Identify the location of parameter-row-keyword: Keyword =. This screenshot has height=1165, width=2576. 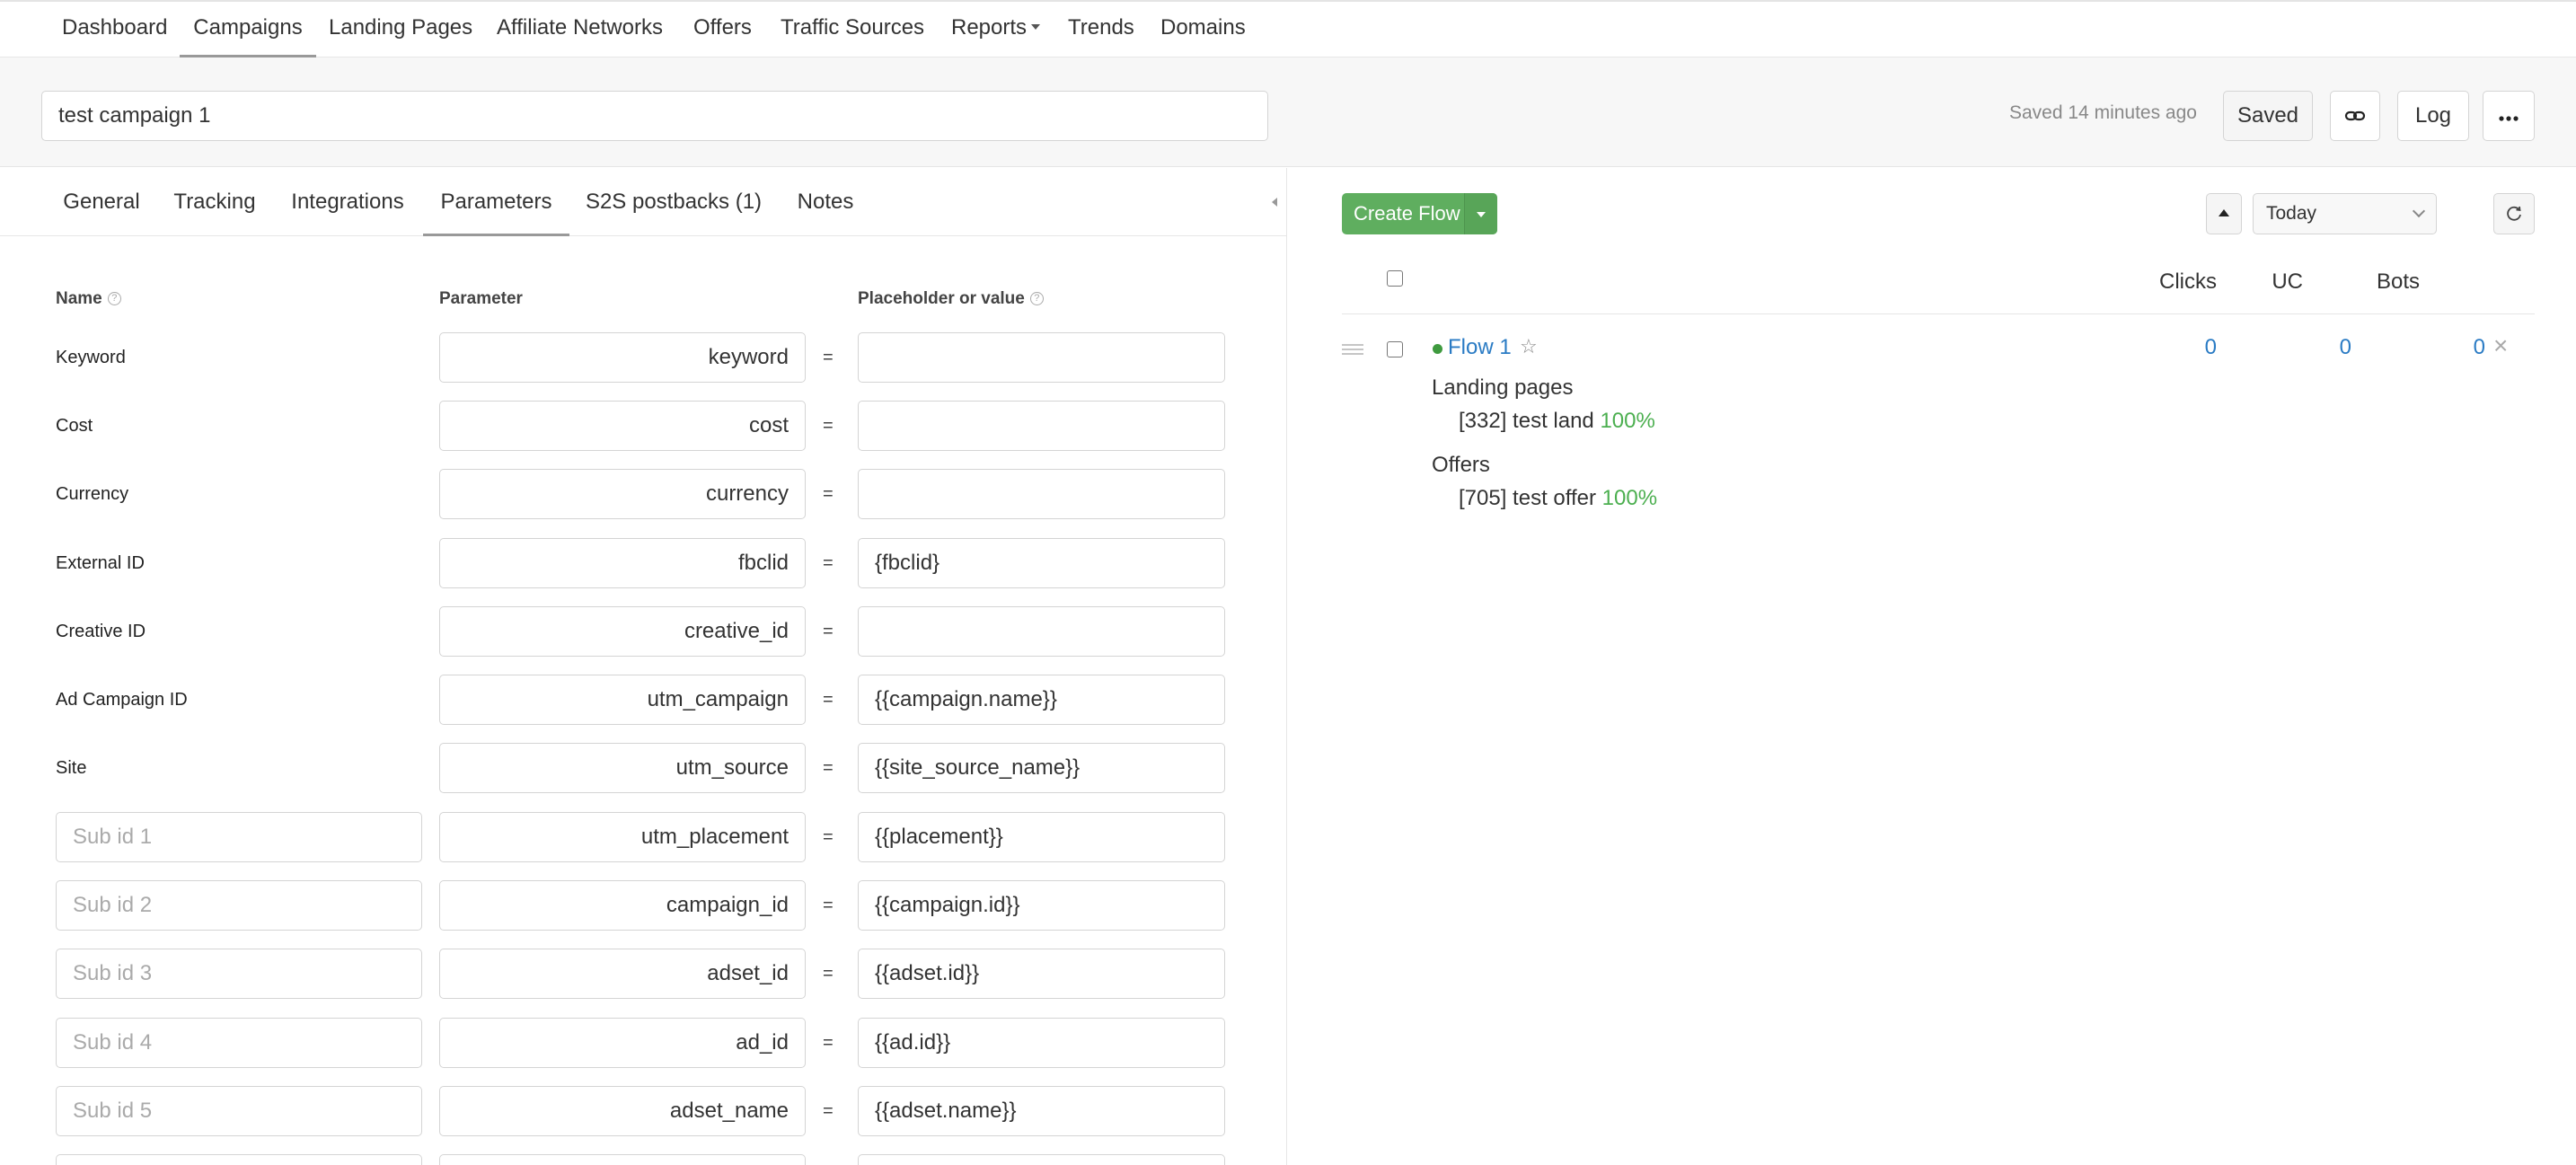
(643, 357).